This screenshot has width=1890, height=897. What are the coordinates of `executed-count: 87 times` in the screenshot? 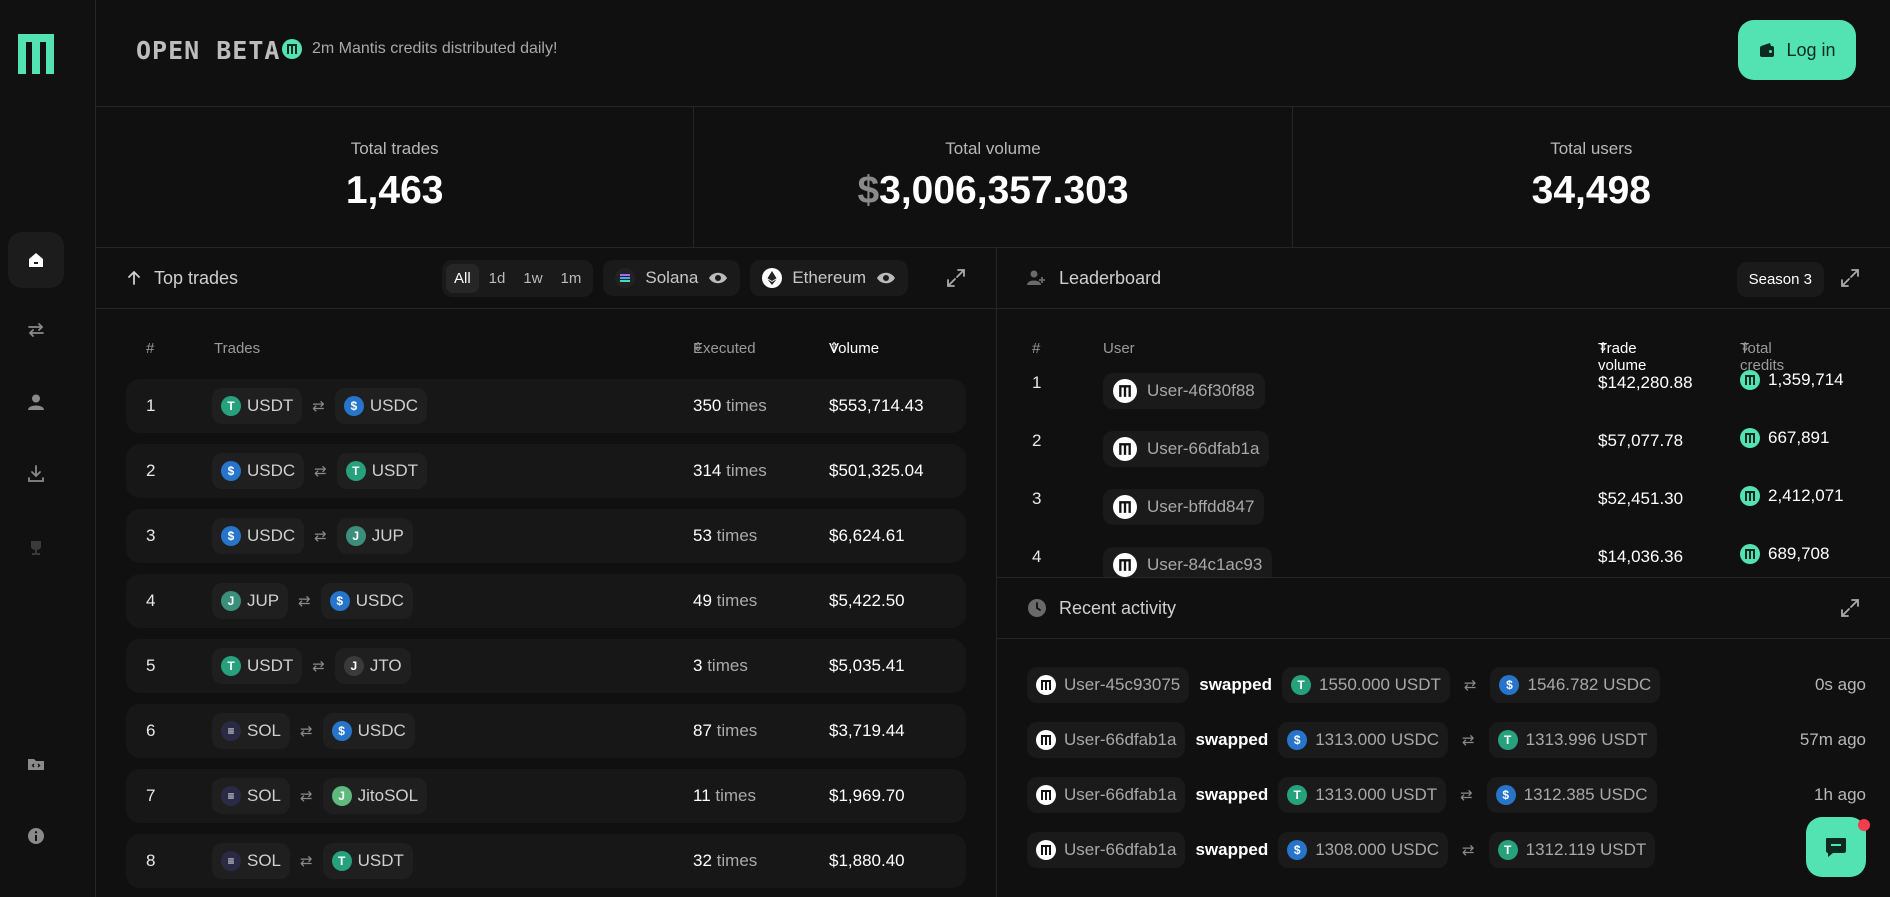 It's located at (725, 731).